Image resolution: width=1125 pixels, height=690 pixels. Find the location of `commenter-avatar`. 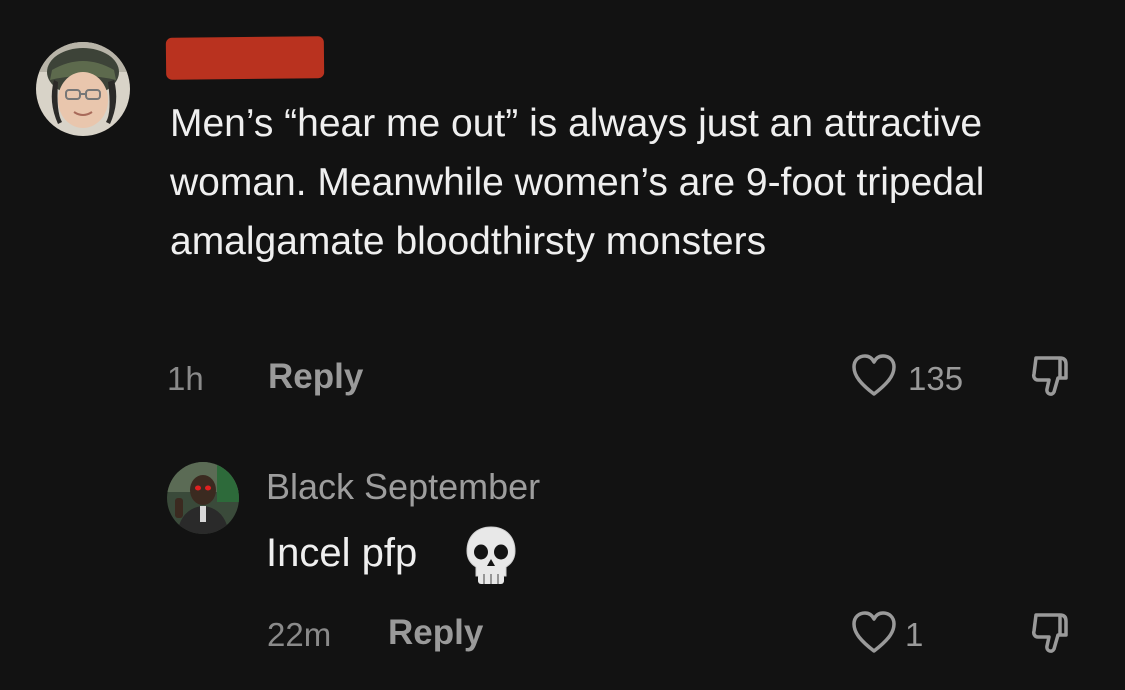

commenter-avatar is located at coordinates (83, 89).